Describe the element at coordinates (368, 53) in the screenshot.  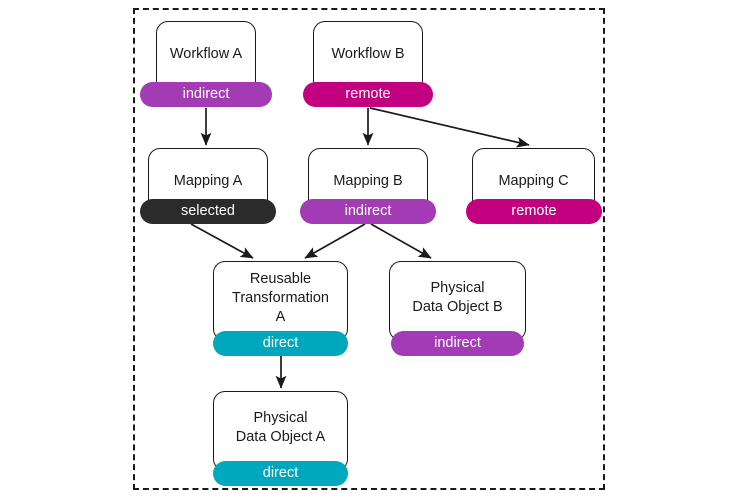
I see `node-label-workflow-b: Workflow B` at that location.